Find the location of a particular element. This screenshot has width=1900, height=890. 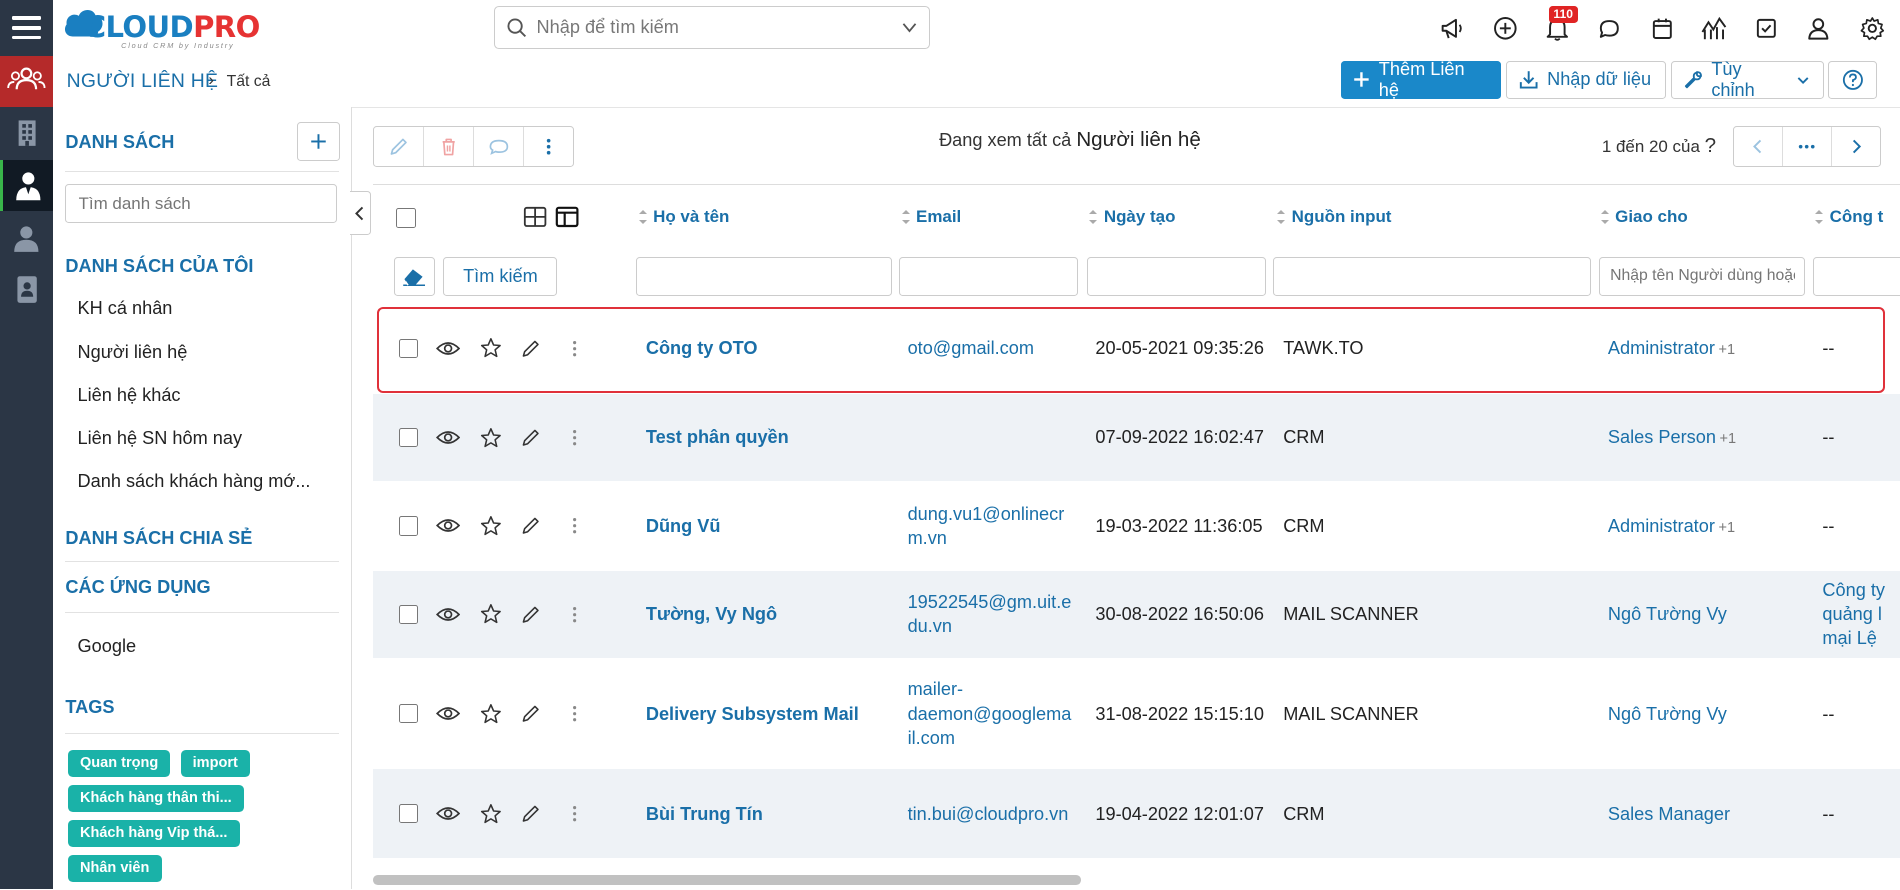

breadcrumb-module: NGƯỜI LIÊN HỆ is located at coordinates (143, 81).